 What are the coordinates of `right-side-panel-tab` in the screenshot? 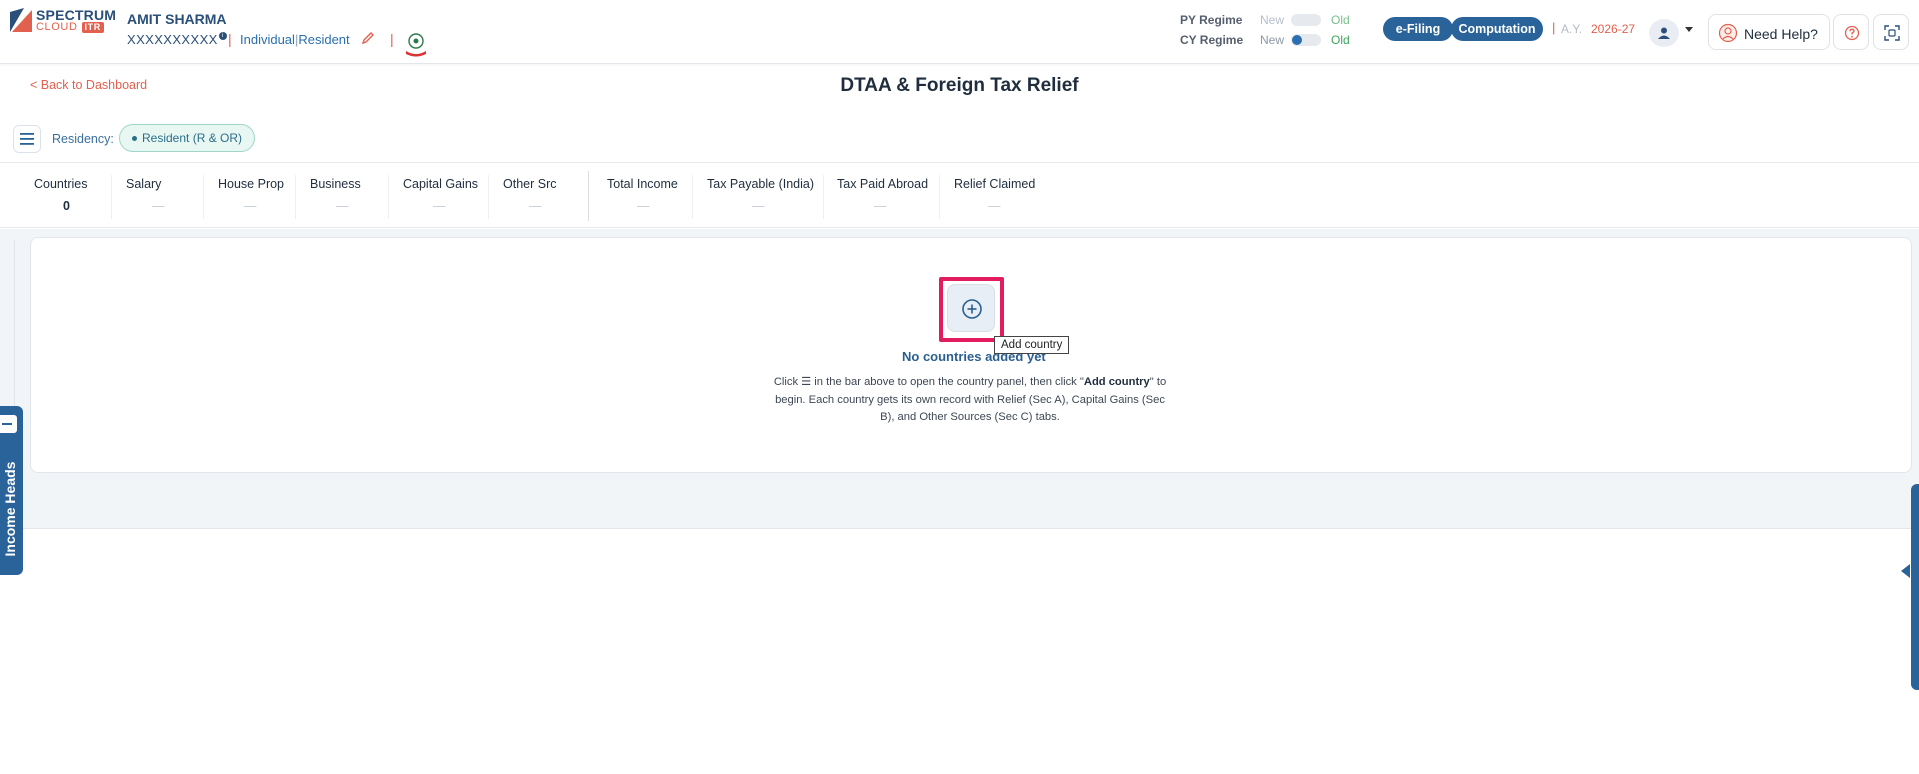 It's located at (1915, 587).